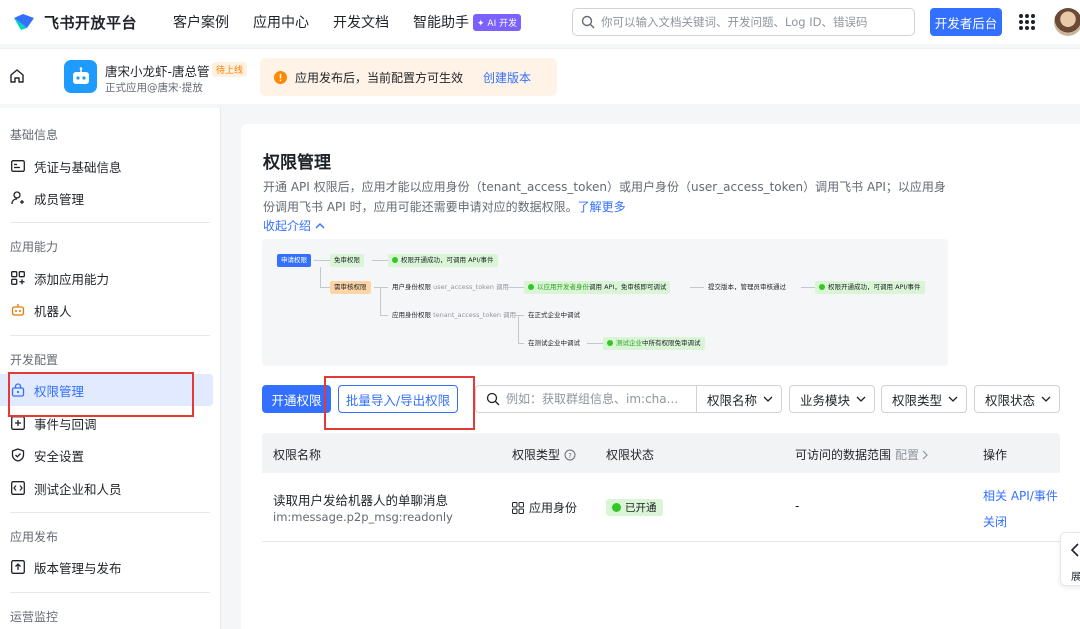 This screenshot has width=1080, height=629. I want to click on flow-final-result: 权限开通成功，可调用 API/事件, so click(870, 287).